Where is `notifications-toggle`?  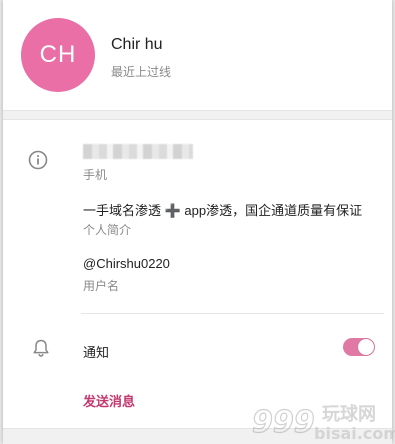
notifications-toggle is located at coordinates (359, 347).